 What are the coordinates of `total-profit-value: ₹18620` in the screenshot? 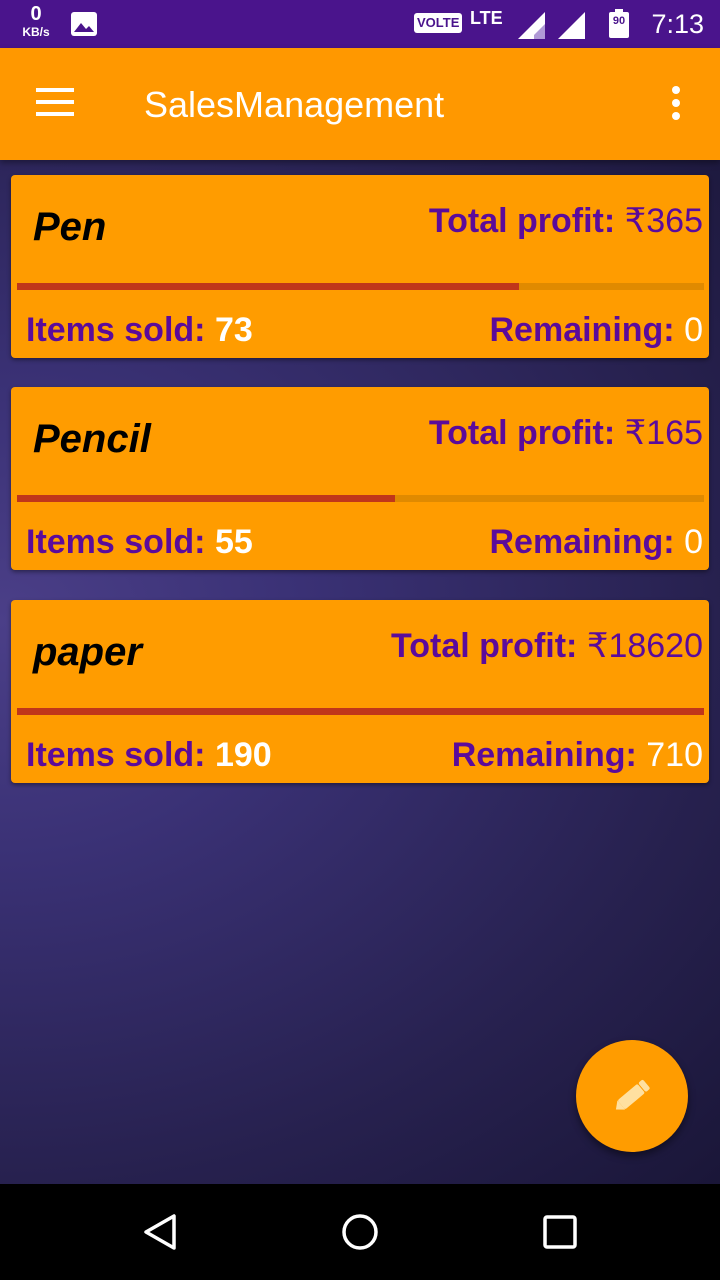 It's located at (644, 646).